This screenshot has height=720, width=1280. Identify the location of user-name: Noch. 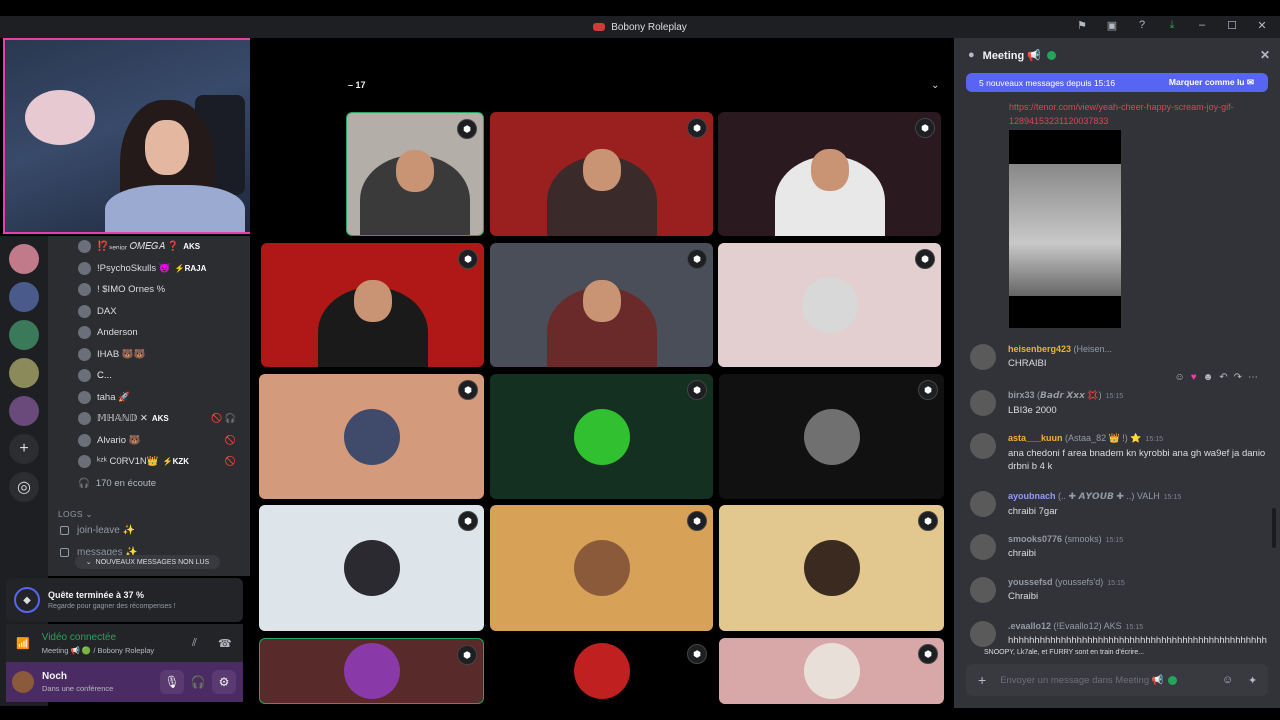
(77, 676).